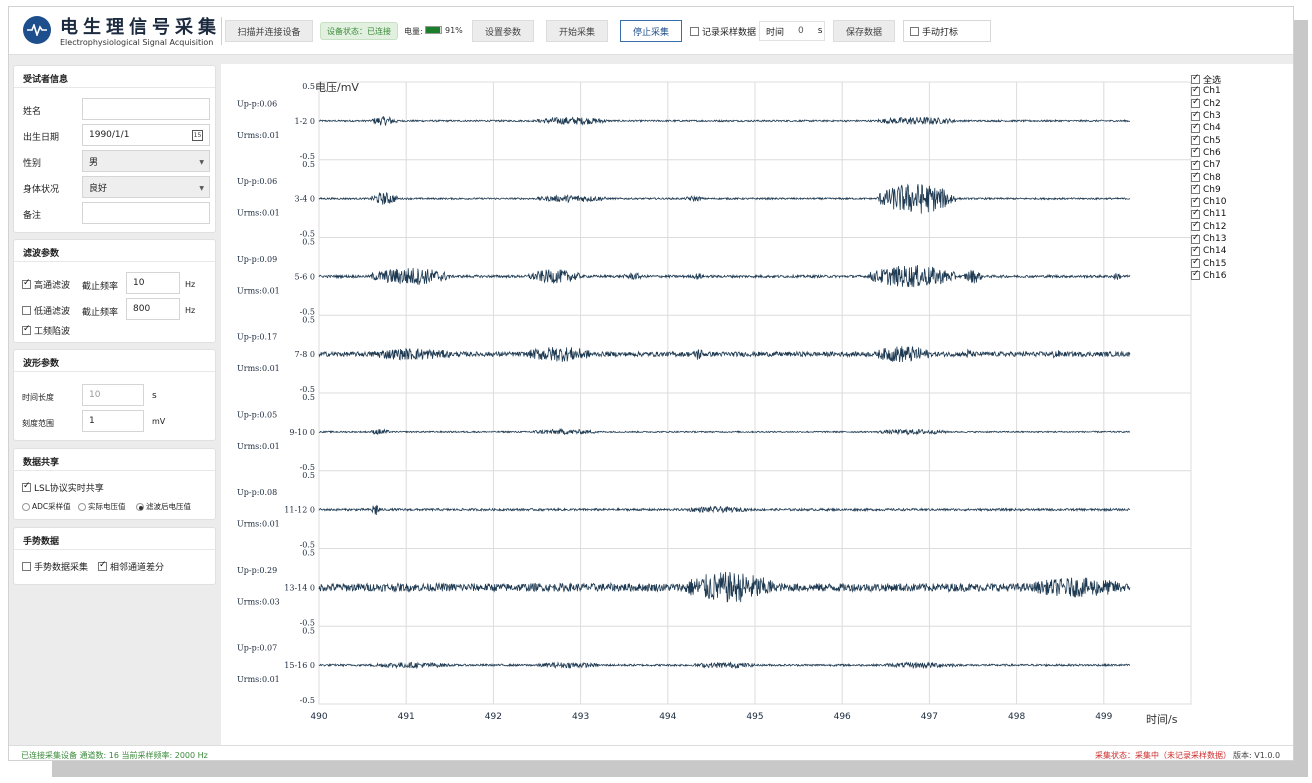  I want to click on radio-filtered-circle, so click(140, 506).